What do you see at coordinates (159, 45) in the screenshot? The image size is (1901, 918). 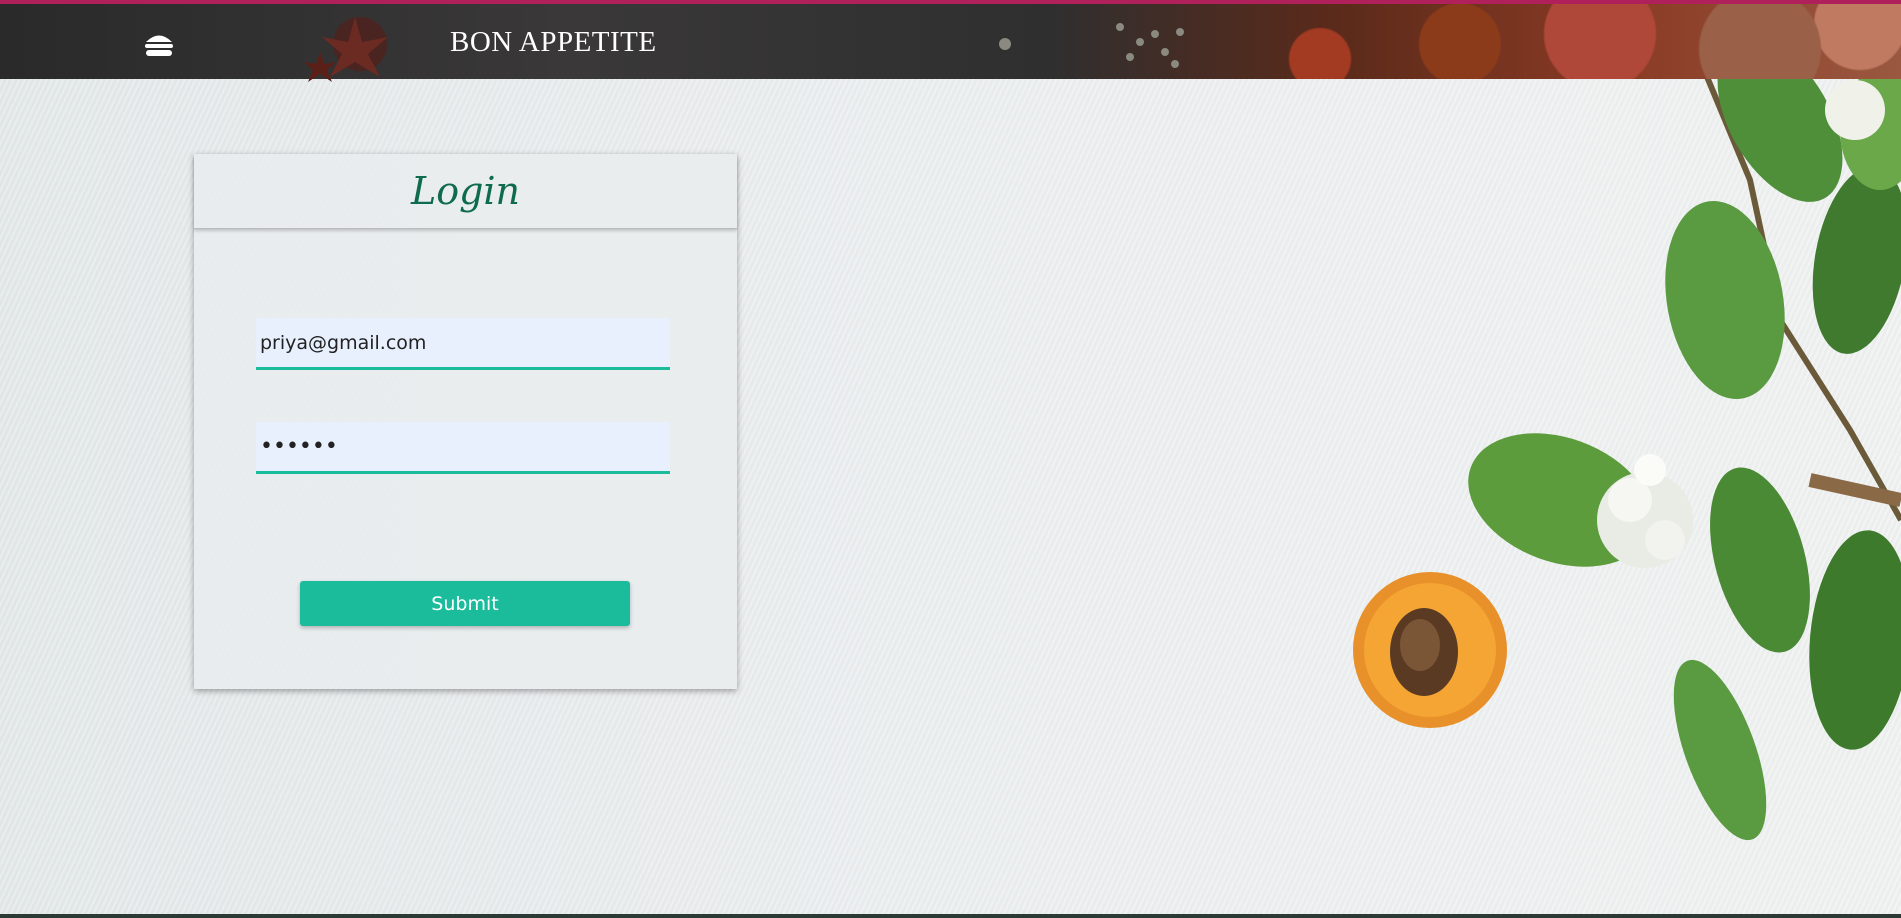 I see `hamburger-icon` at bounding box center [159, 45].